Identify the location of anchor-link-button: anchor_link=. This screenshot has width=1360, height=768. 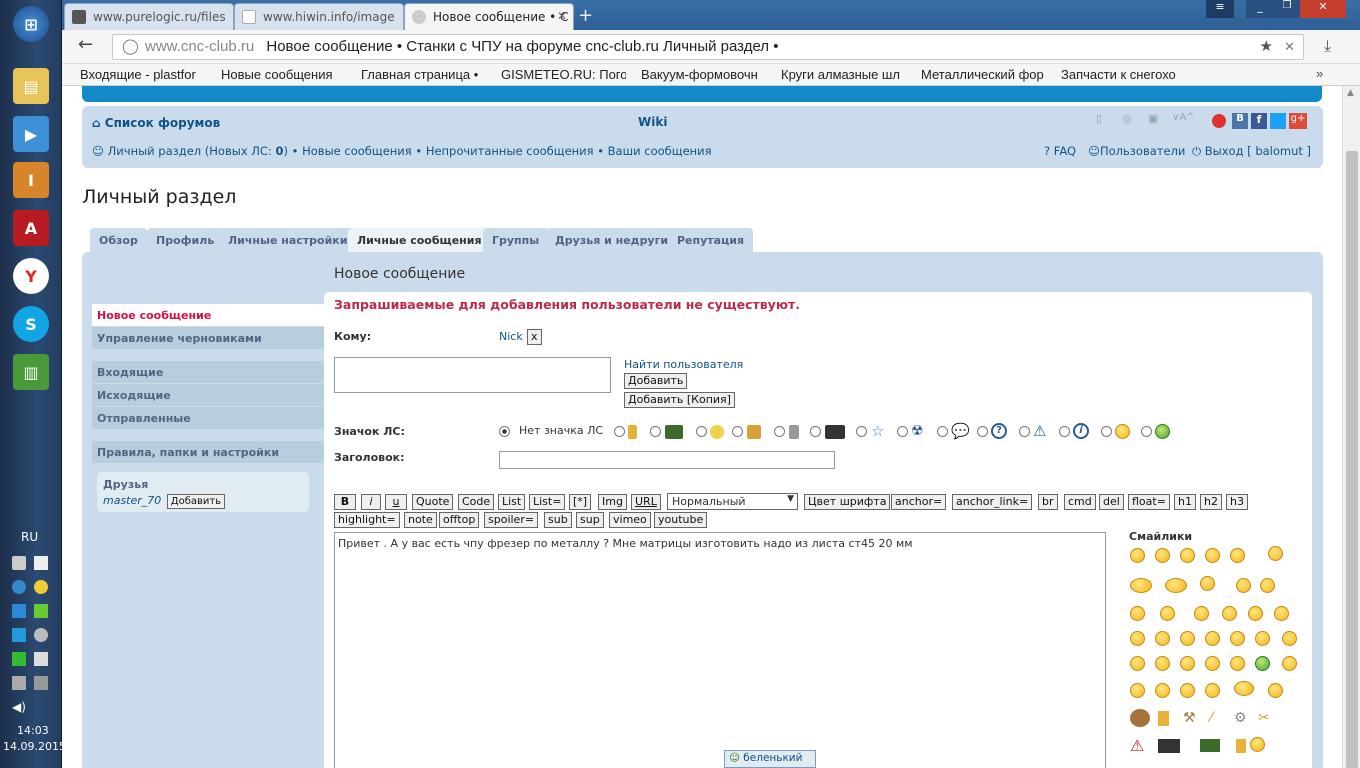
(992, 502).